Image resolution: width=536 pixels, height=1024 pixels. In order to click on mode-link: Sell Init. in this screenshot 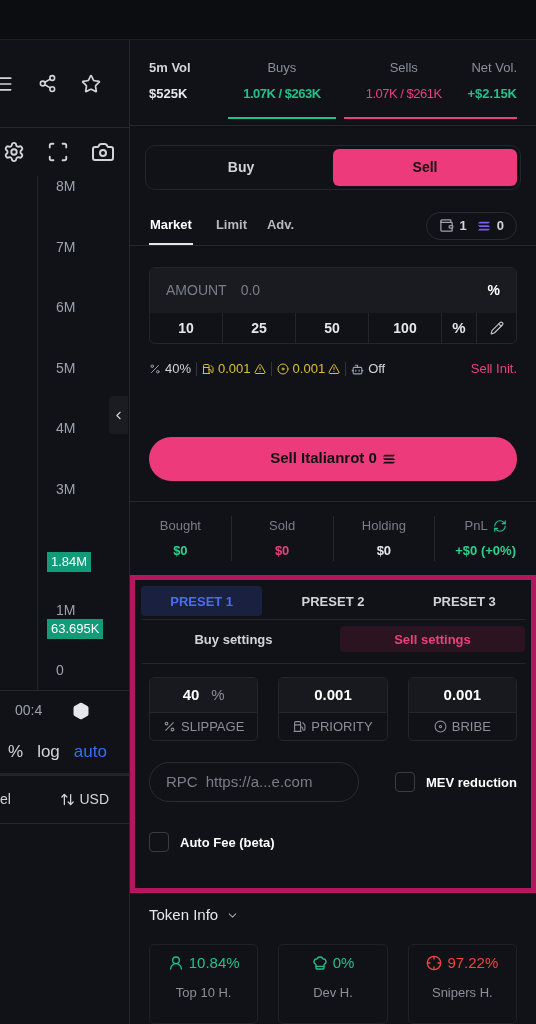, I will do `click(493, 369)`.